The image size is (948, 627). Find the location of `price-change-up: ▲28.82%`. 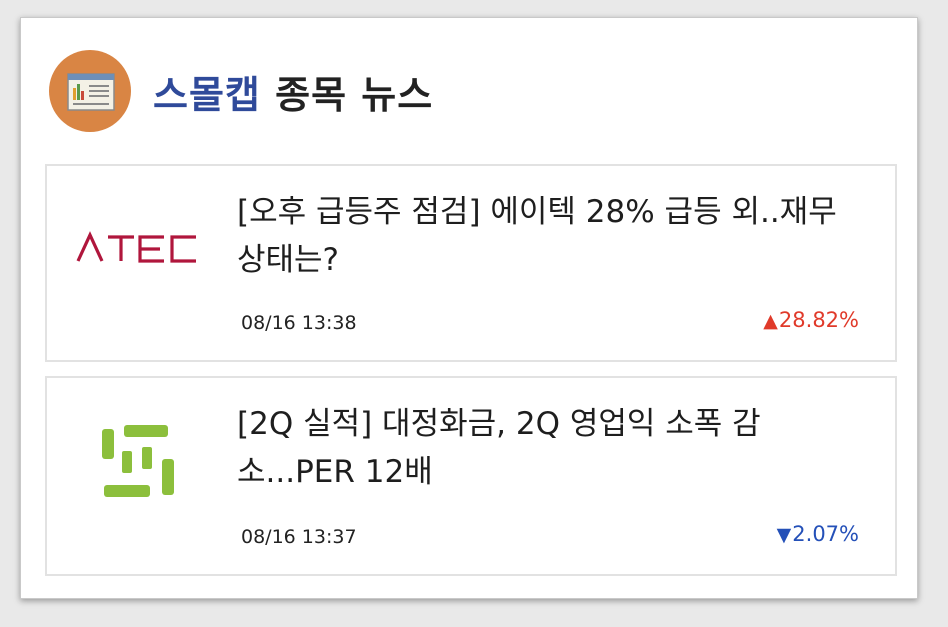

price-change-up: ▲28.82% is located at coordinates (811, 320).